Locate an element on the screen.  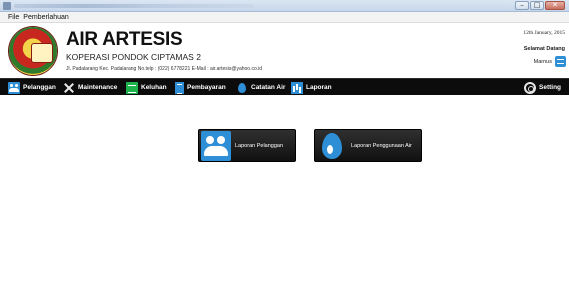
complaint-icon is located at coordinates (132, 87).